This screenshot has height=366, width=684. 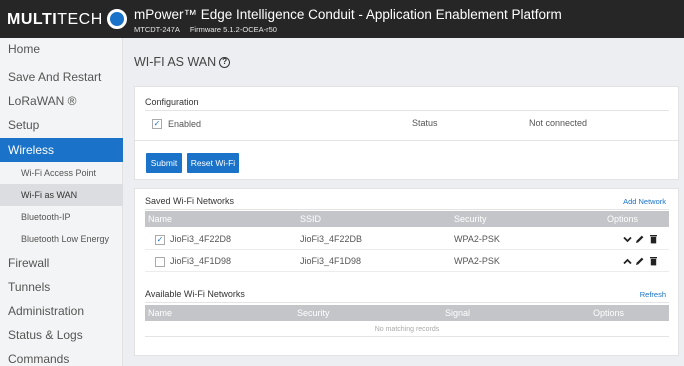 What do you see at coordinates (425, 123) in the screenshot?
I see `status-label: Status` at bounding box center [425, 123].